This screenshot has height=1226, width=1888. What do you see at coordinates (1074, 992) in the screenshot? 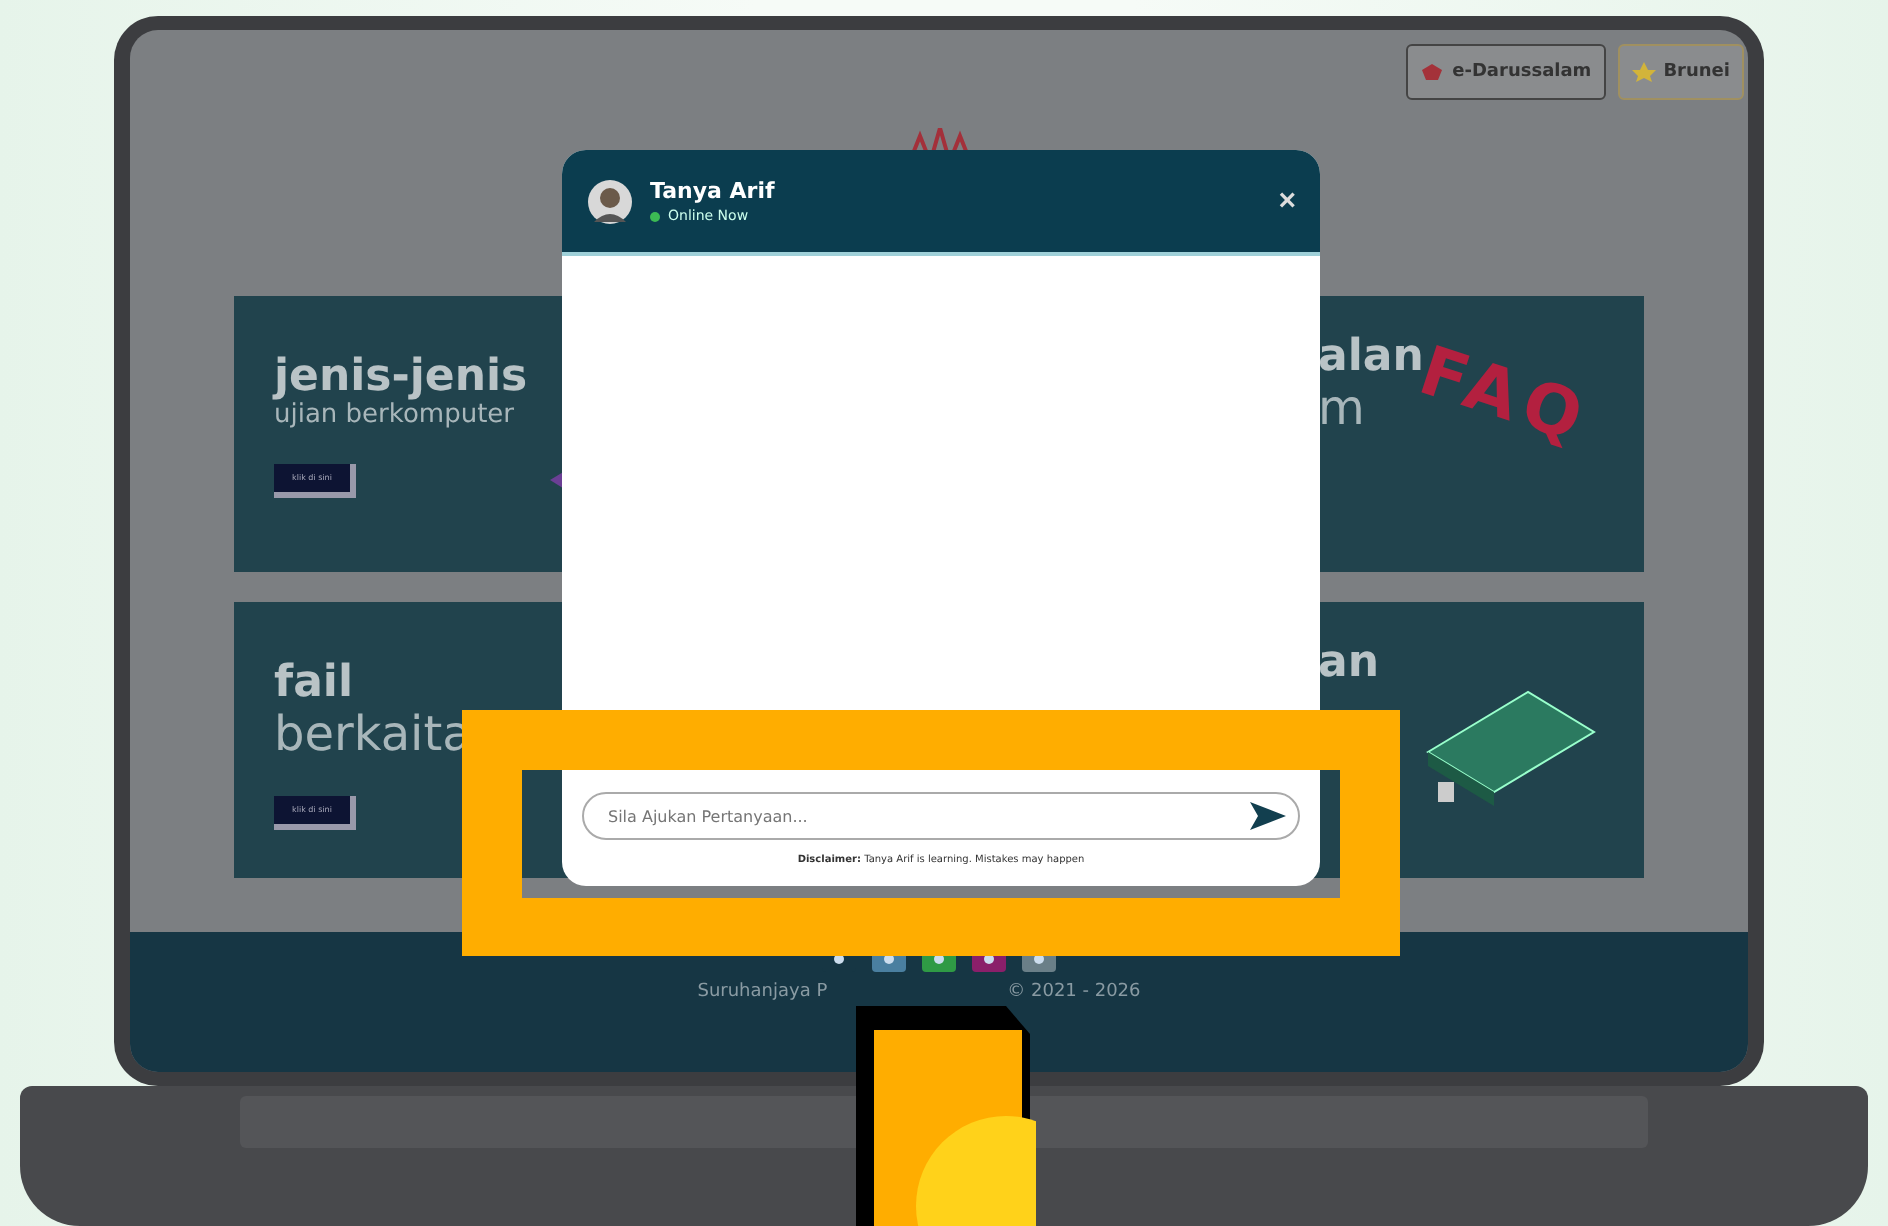
I see `copyright-text: © 2021 - 2026` at bounding box center [1074, 992].